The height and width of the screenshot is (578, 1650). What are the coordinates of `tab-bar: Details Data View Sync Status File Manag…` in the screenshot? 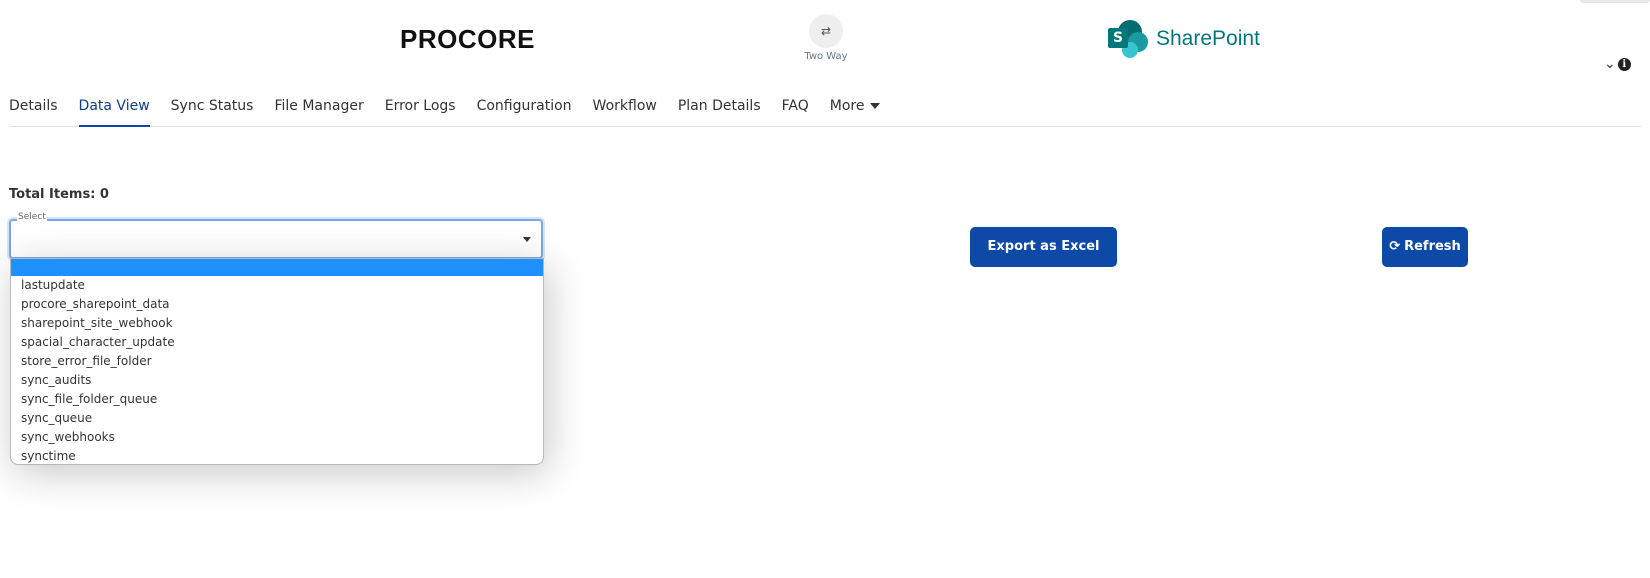 It's located at (825, 109).